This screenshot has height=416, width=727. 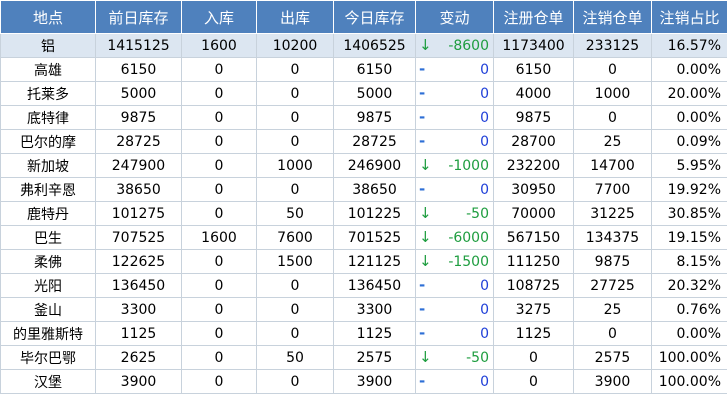 I want to click on cell-cancelled-ratio: 5.95%, so click(x=689, y=165).